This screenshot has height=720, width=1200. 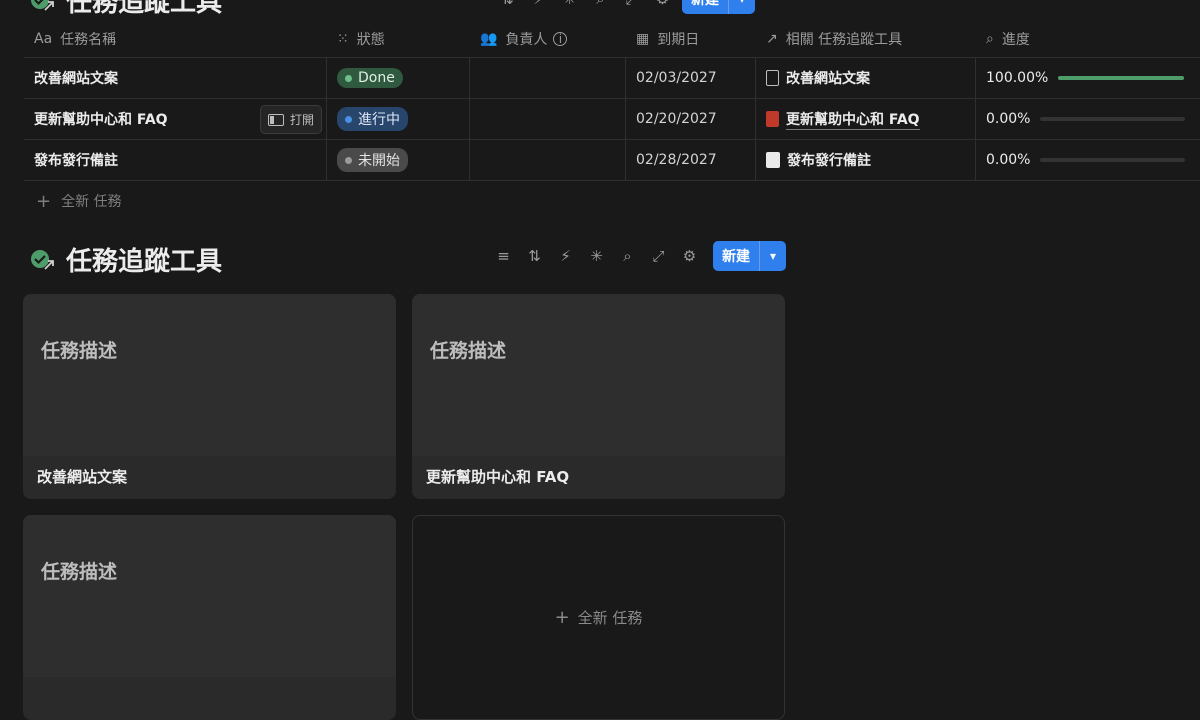 I want to click on doc-icon, so click(x=772, y=78).